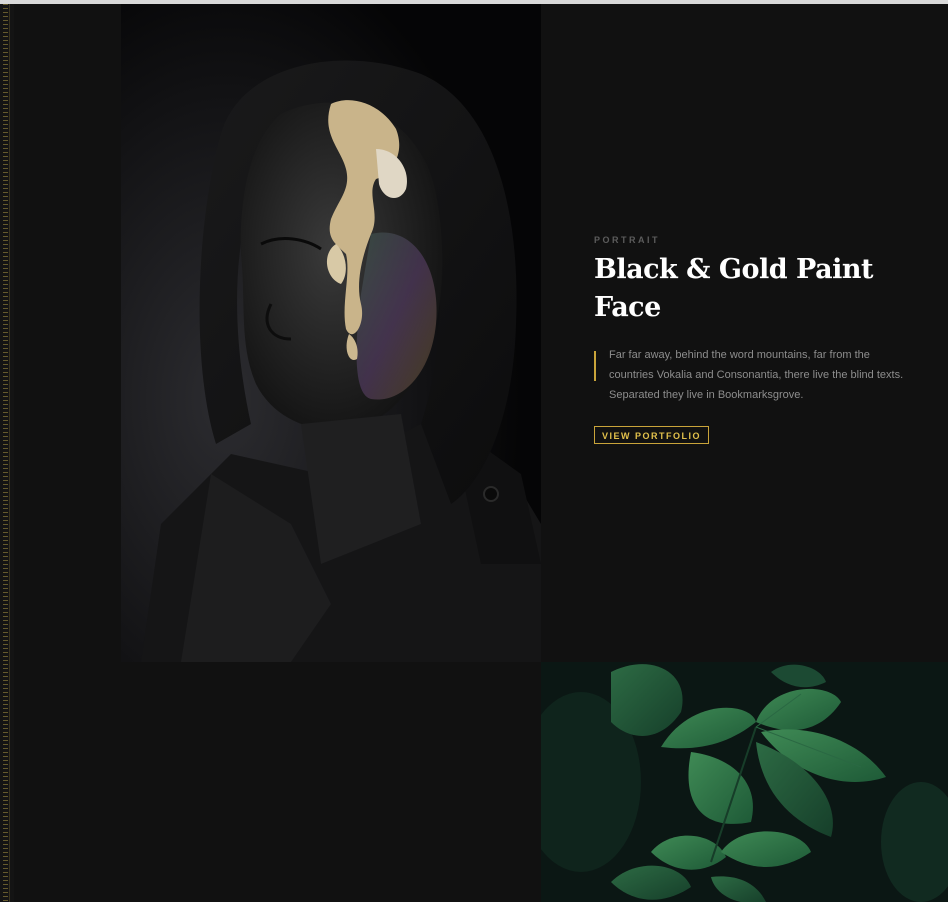 The height and width of the screenshot is (902, 948). I want to click on view-portfolio-button: VIEW PORTFOLIO, so click(651, 435).